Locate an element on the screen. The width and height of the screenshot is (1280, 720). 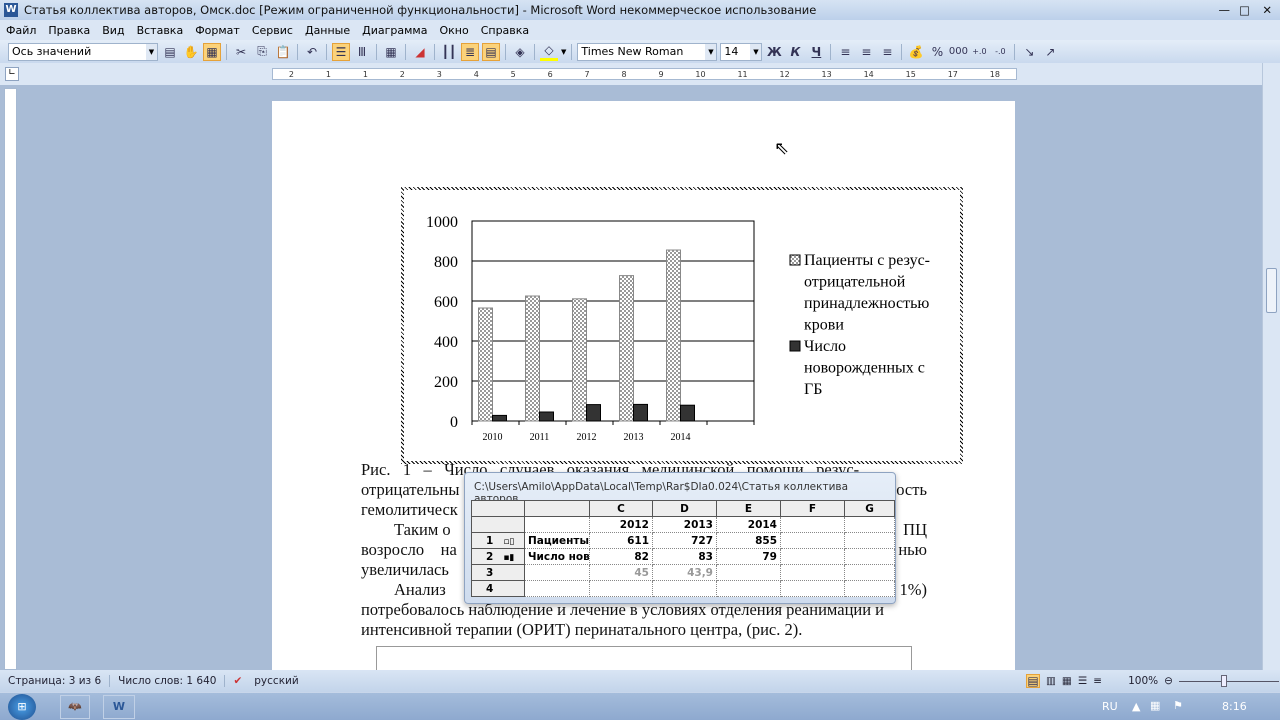
bold-button: Ж is located at coordinates (774, 52).